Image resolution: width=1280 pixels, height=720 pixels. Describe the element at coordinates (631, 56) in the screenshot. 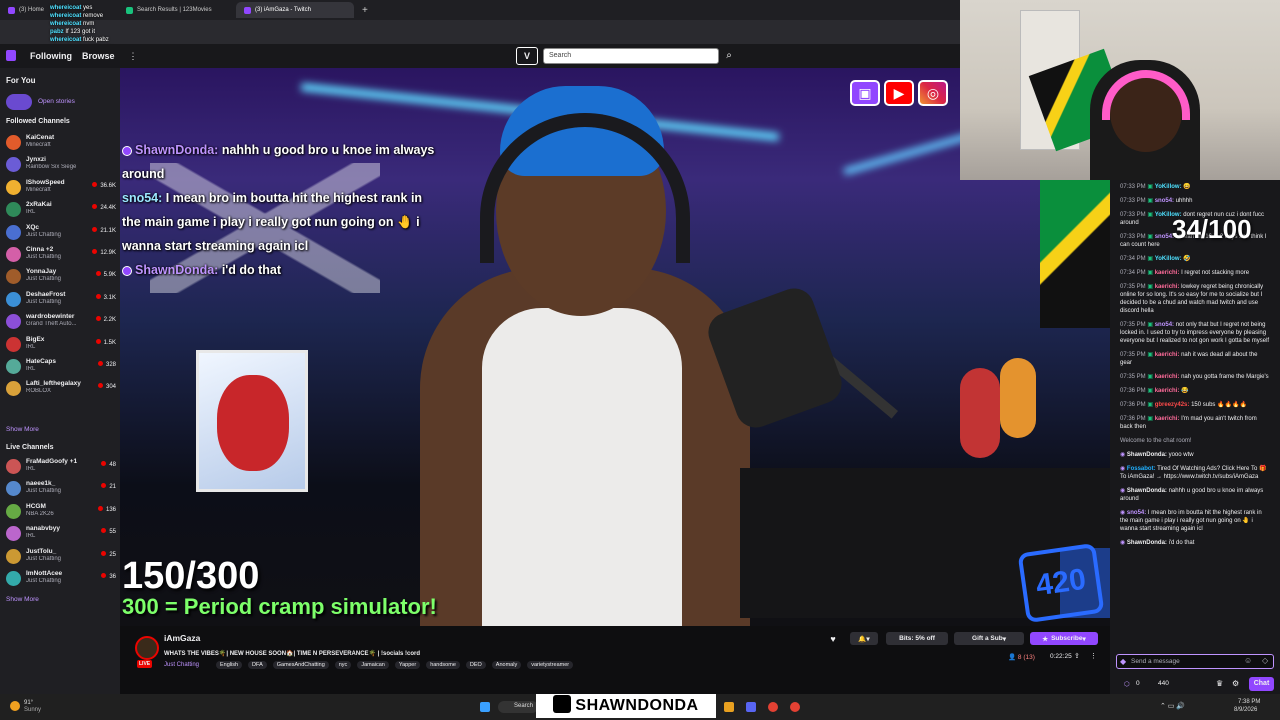

I see `search-input: Search` at that location.